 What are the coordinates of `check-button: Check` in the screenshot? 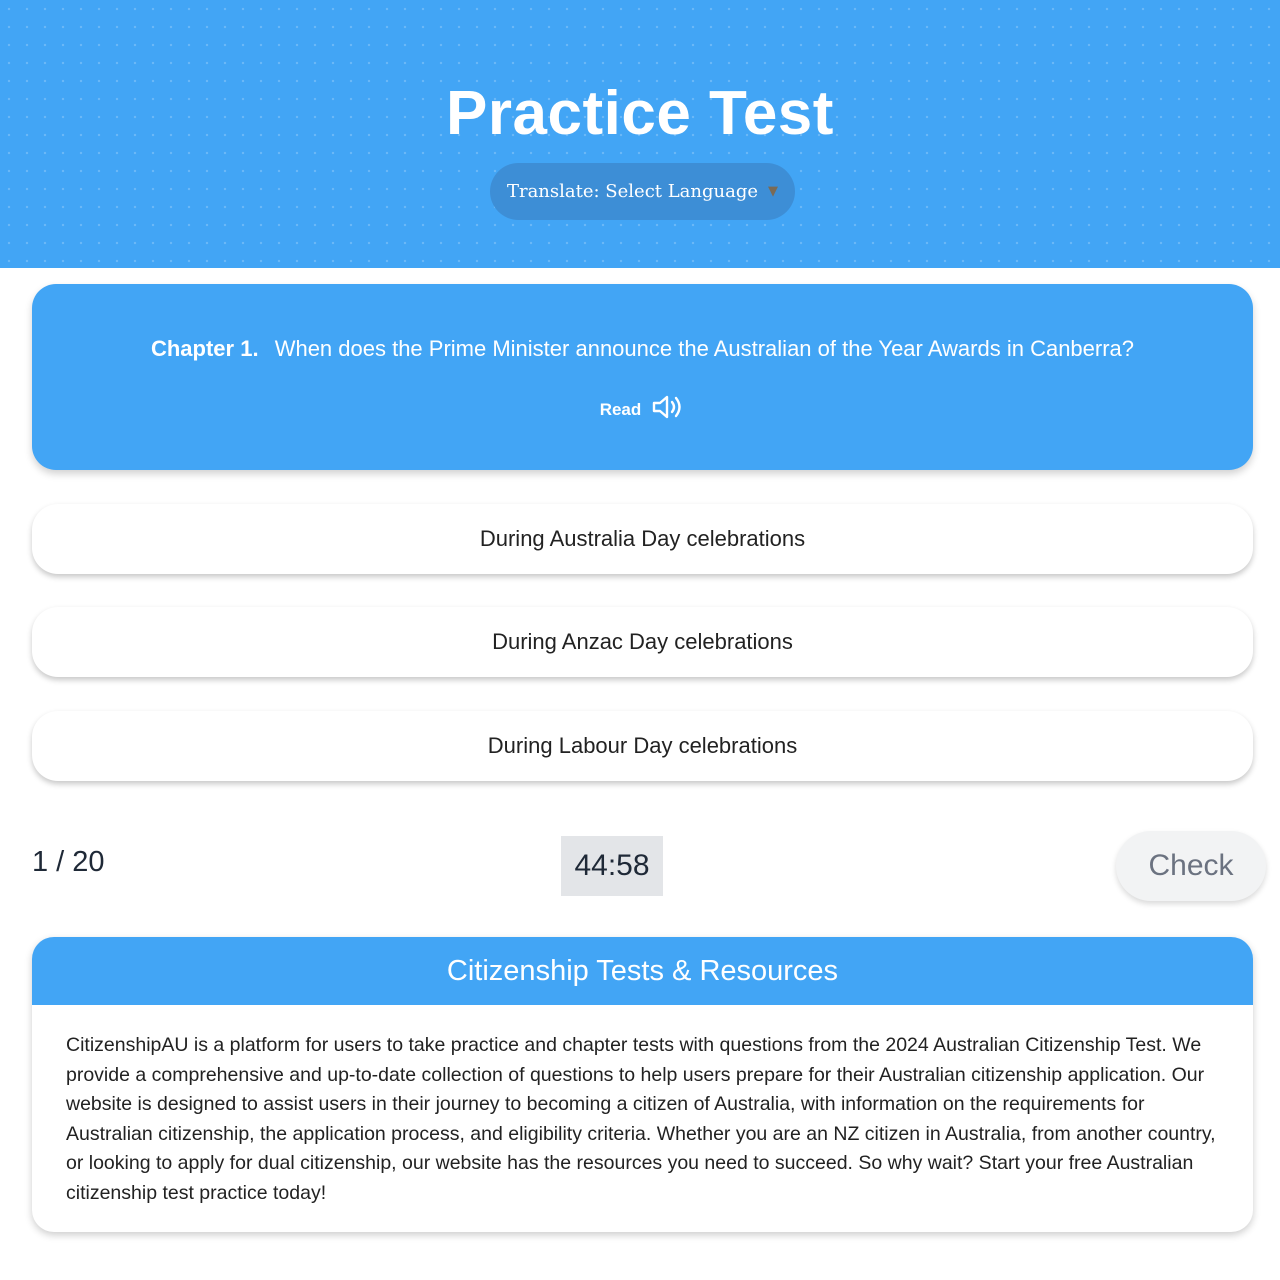 It's located at (1191, 866).